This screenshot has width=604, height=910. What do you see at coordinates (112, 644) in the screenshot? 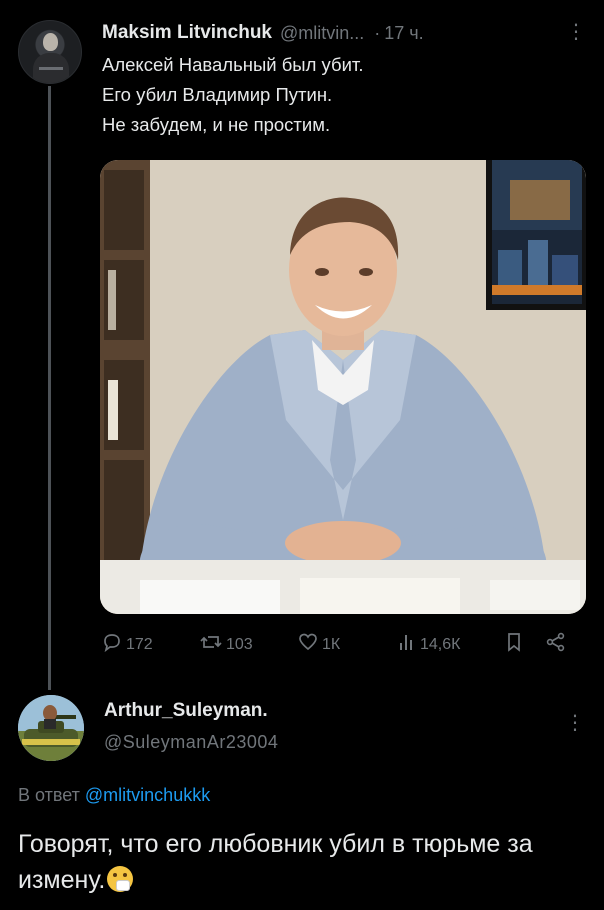
I see `reply-icon` at bounding box center [112, 644].